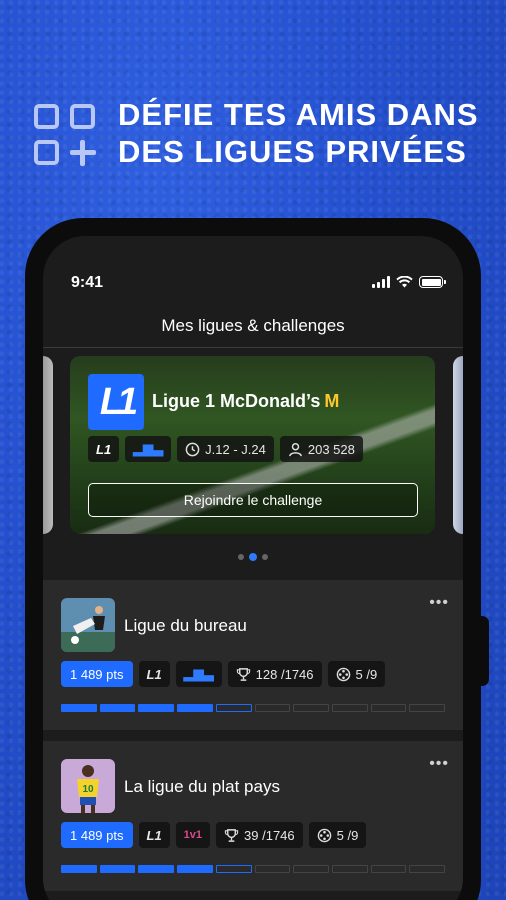 The image size is (506, 900). I want to click on hero-banner: Défie tes amis dans des ligues privées, so click(256, 133).